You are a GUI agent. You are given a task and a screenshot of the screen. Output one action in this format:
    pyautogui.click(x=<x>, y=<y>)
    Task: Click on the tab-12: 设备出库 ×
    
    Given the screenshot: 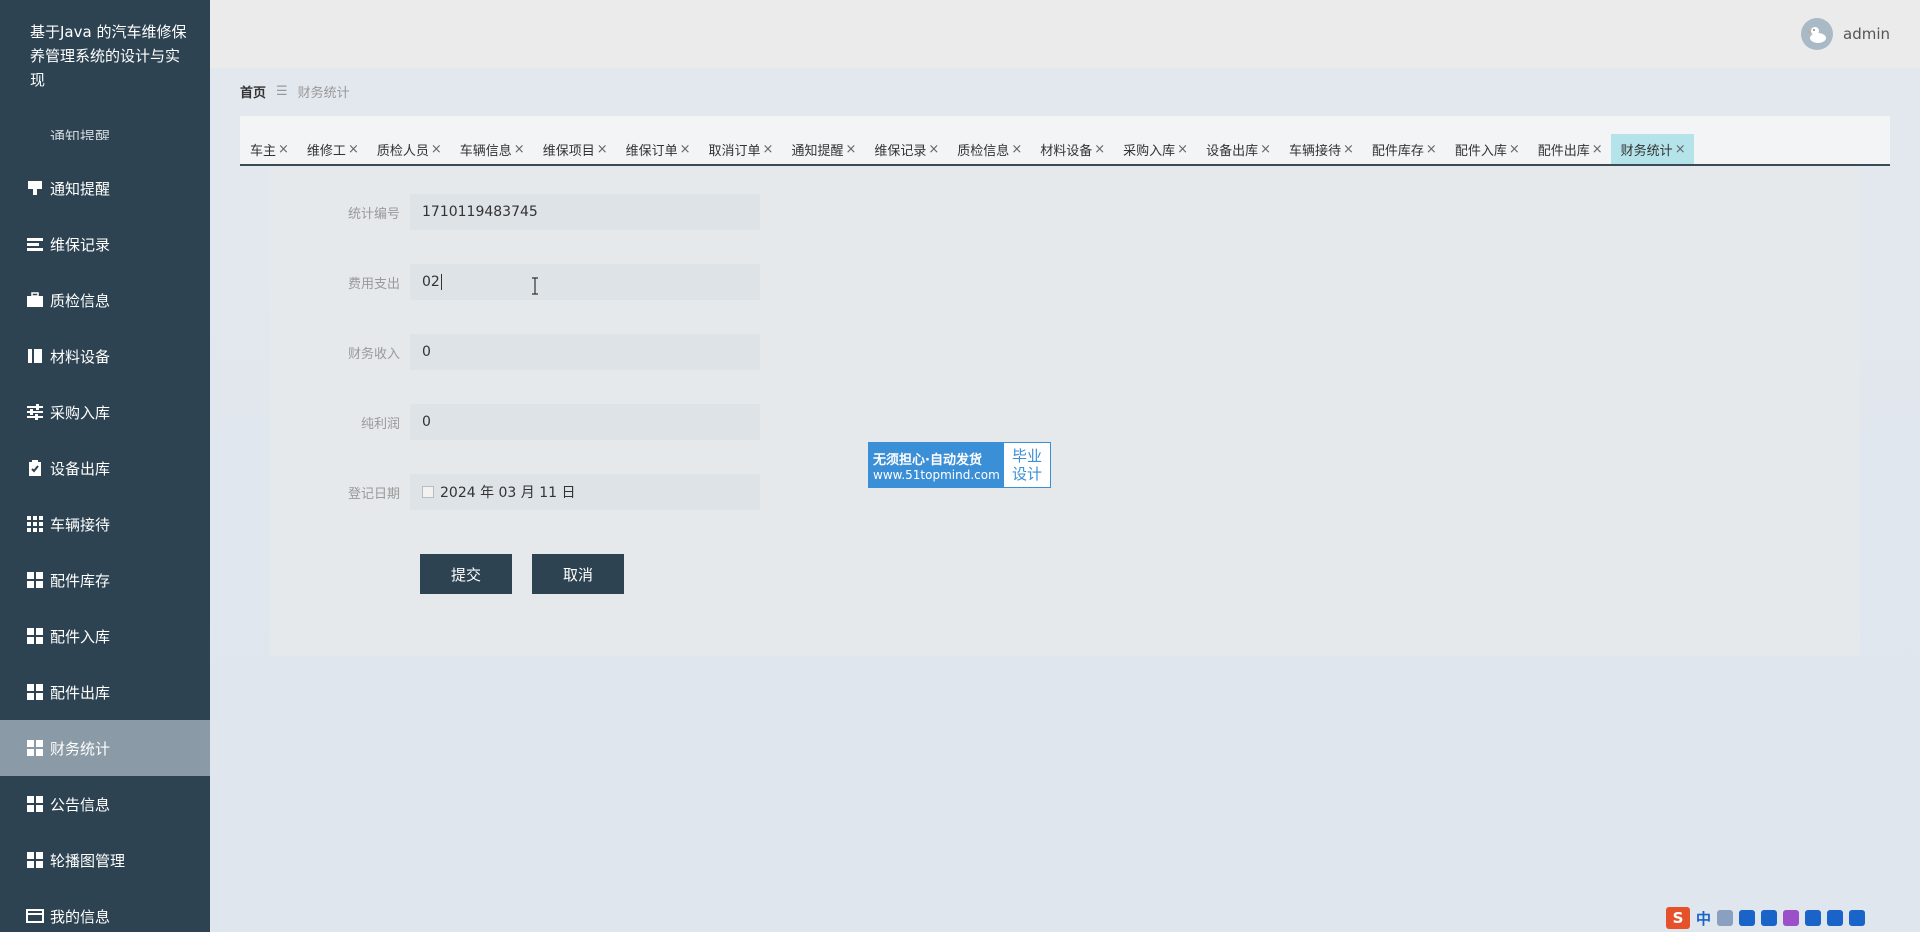 What is the action you would take?
    pyautogui.click(x=1237, y=149)
    